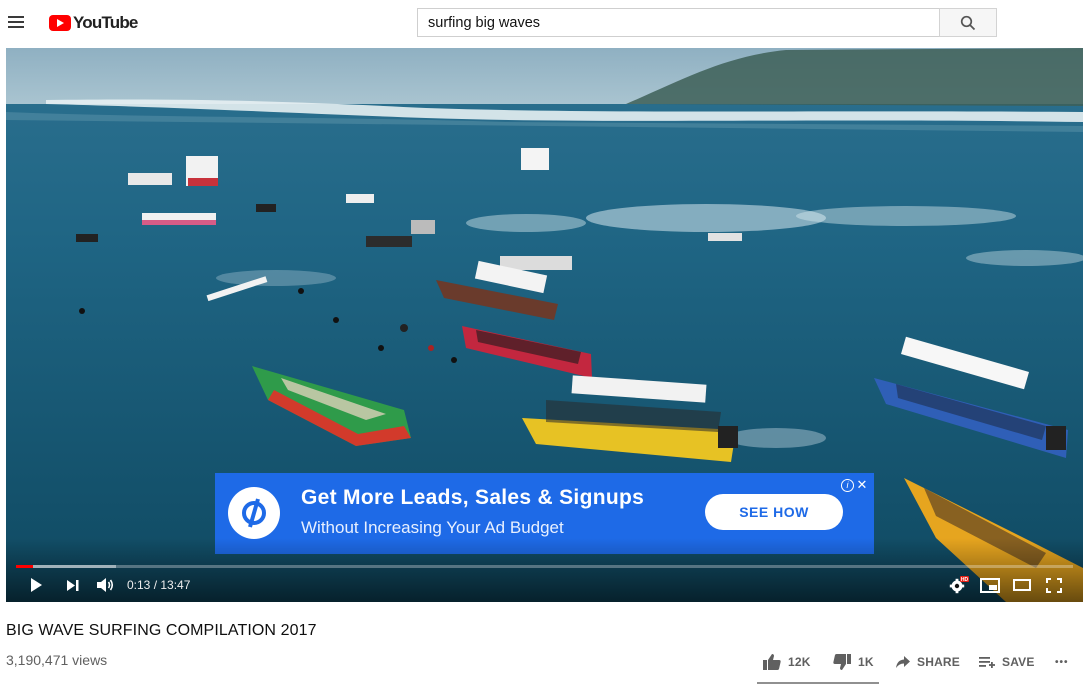 This screenshot has width=1088, height=686. Describe the element at coordinates (774, 512) in the screenshot. I see `ad-cta-button: SEE HOW` at that location.